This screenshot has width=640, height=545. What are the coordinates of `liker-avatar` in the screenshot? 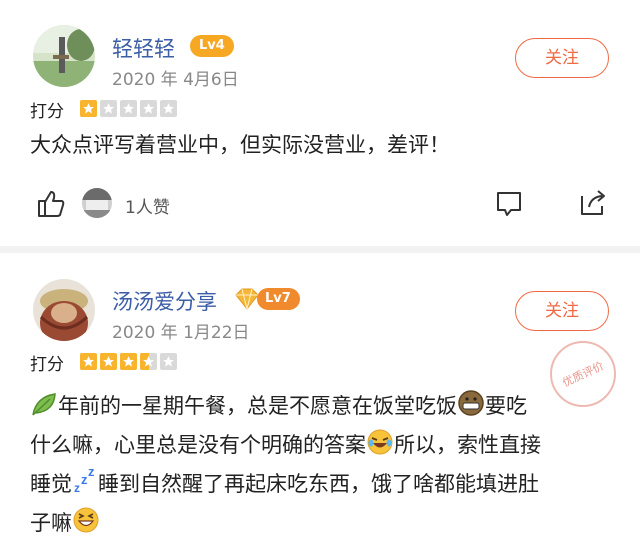 It's located at (97, 205).